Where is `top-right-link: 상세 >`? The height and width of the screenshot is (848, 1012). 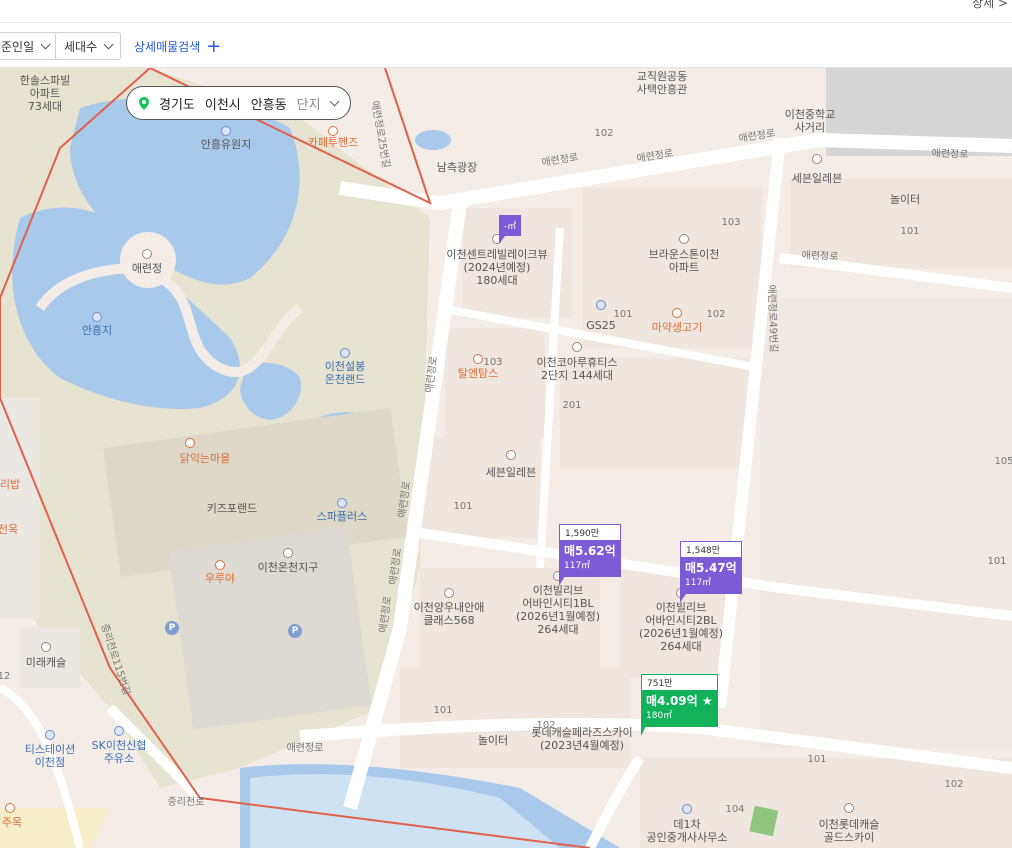
top-right-link: 상세 > is located at coordinates (990, 5).